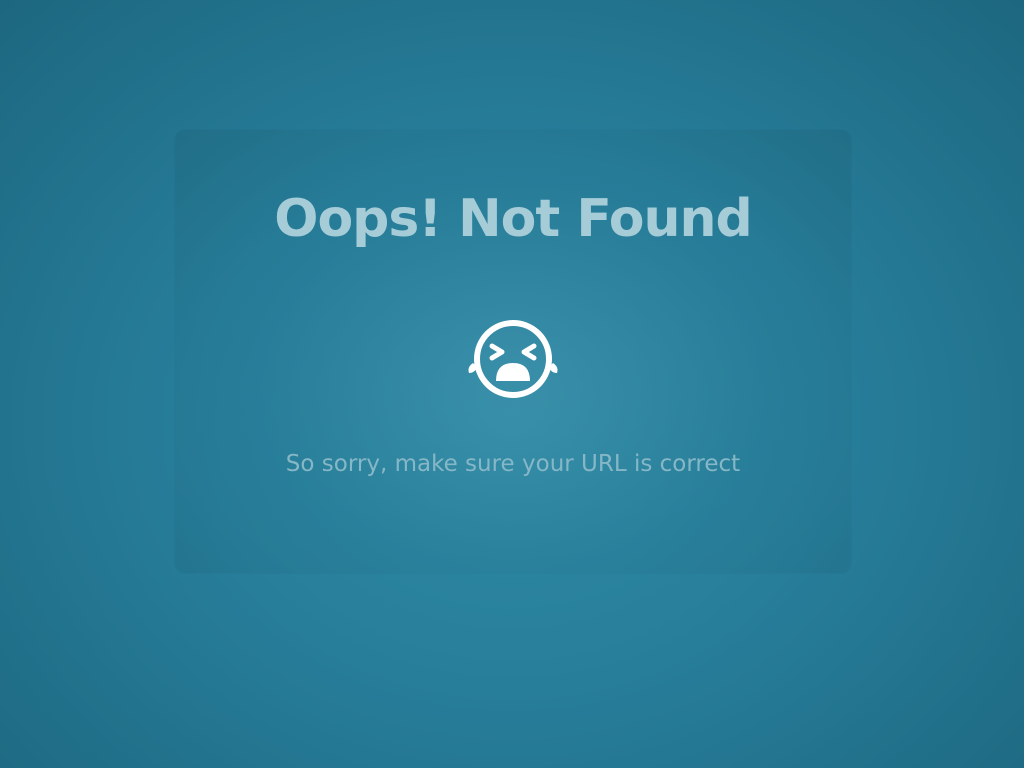  Describe the element at coordinates (513, 464) in the screenshot. I see `error-message: So sorry, make sure your URL is correct` at that location.